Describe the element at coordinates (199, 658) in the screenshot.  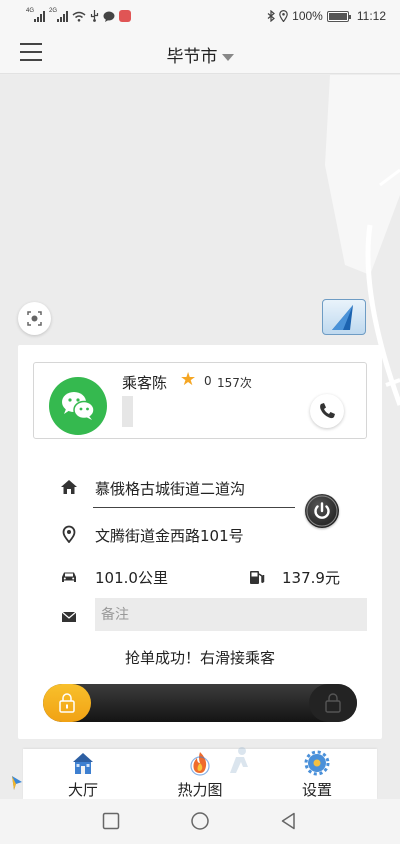
I see `grab-success-message: 抢单成功！右滑接乘客` at that location.